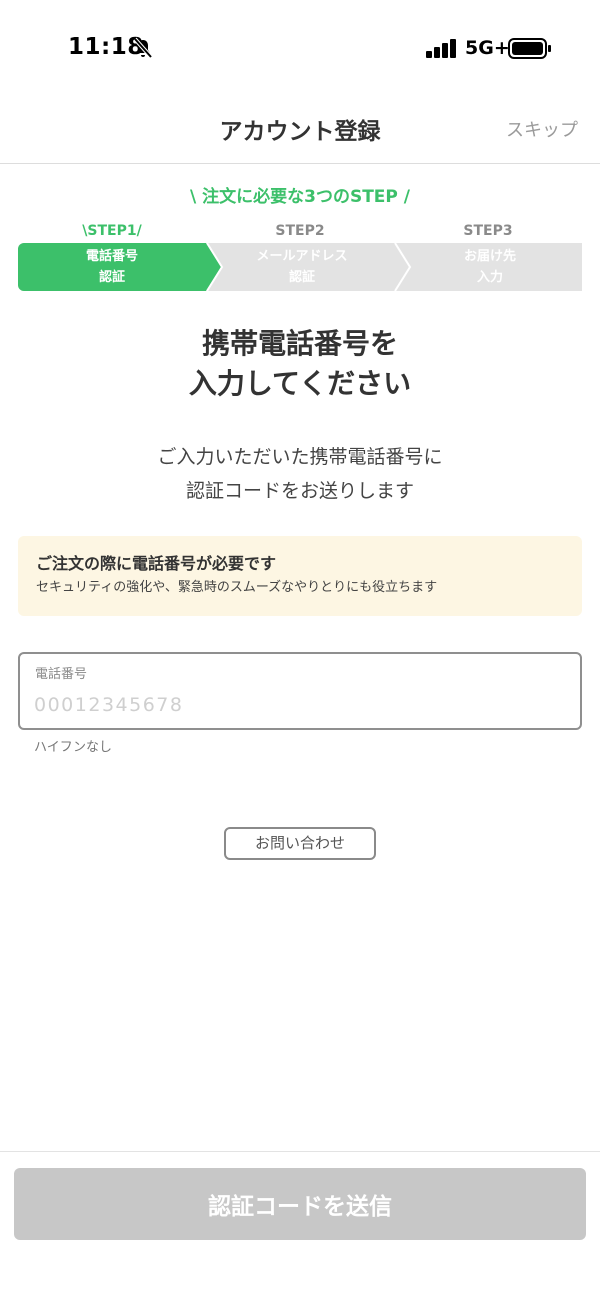  Describe the element at coordinates (487, 48) in the screenshot. I see `network-label: 5G+` at that location.